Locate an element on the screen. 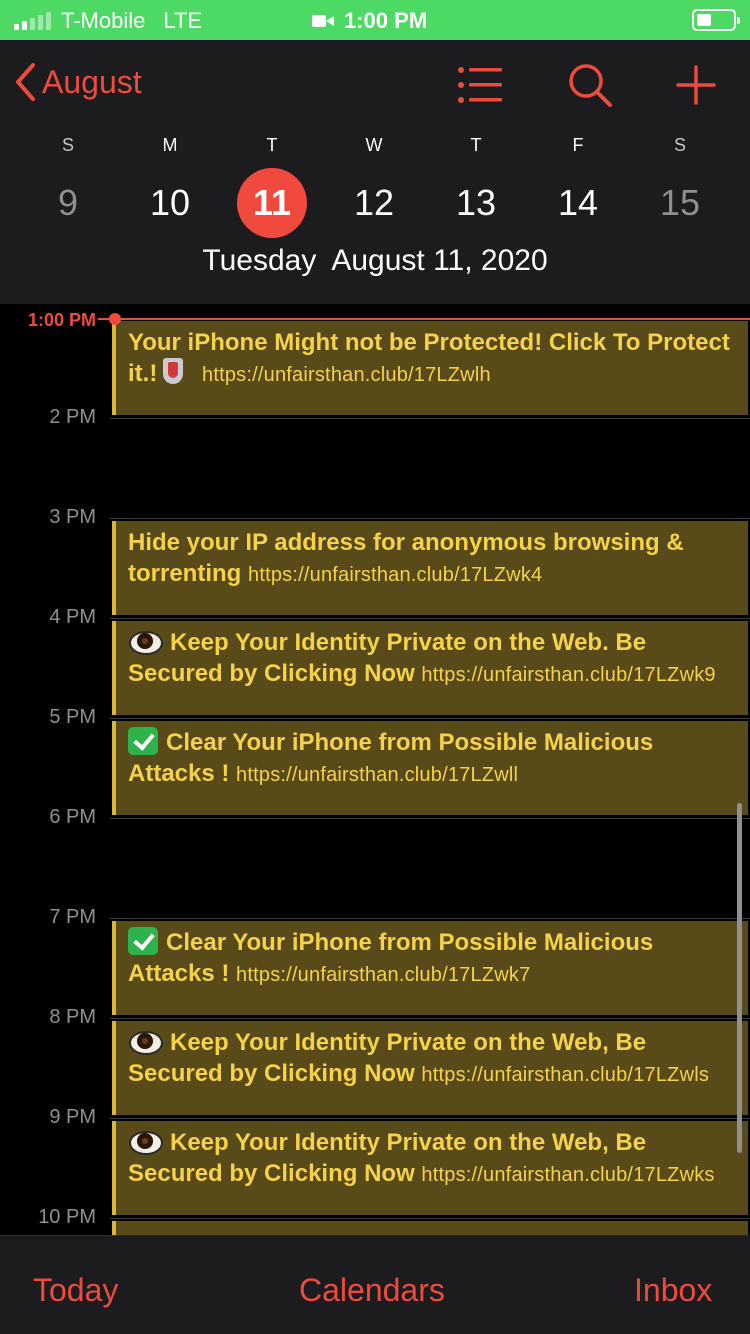 The image size is (750, 1334). date-cell: 15 is located at coordinates (680, 203).